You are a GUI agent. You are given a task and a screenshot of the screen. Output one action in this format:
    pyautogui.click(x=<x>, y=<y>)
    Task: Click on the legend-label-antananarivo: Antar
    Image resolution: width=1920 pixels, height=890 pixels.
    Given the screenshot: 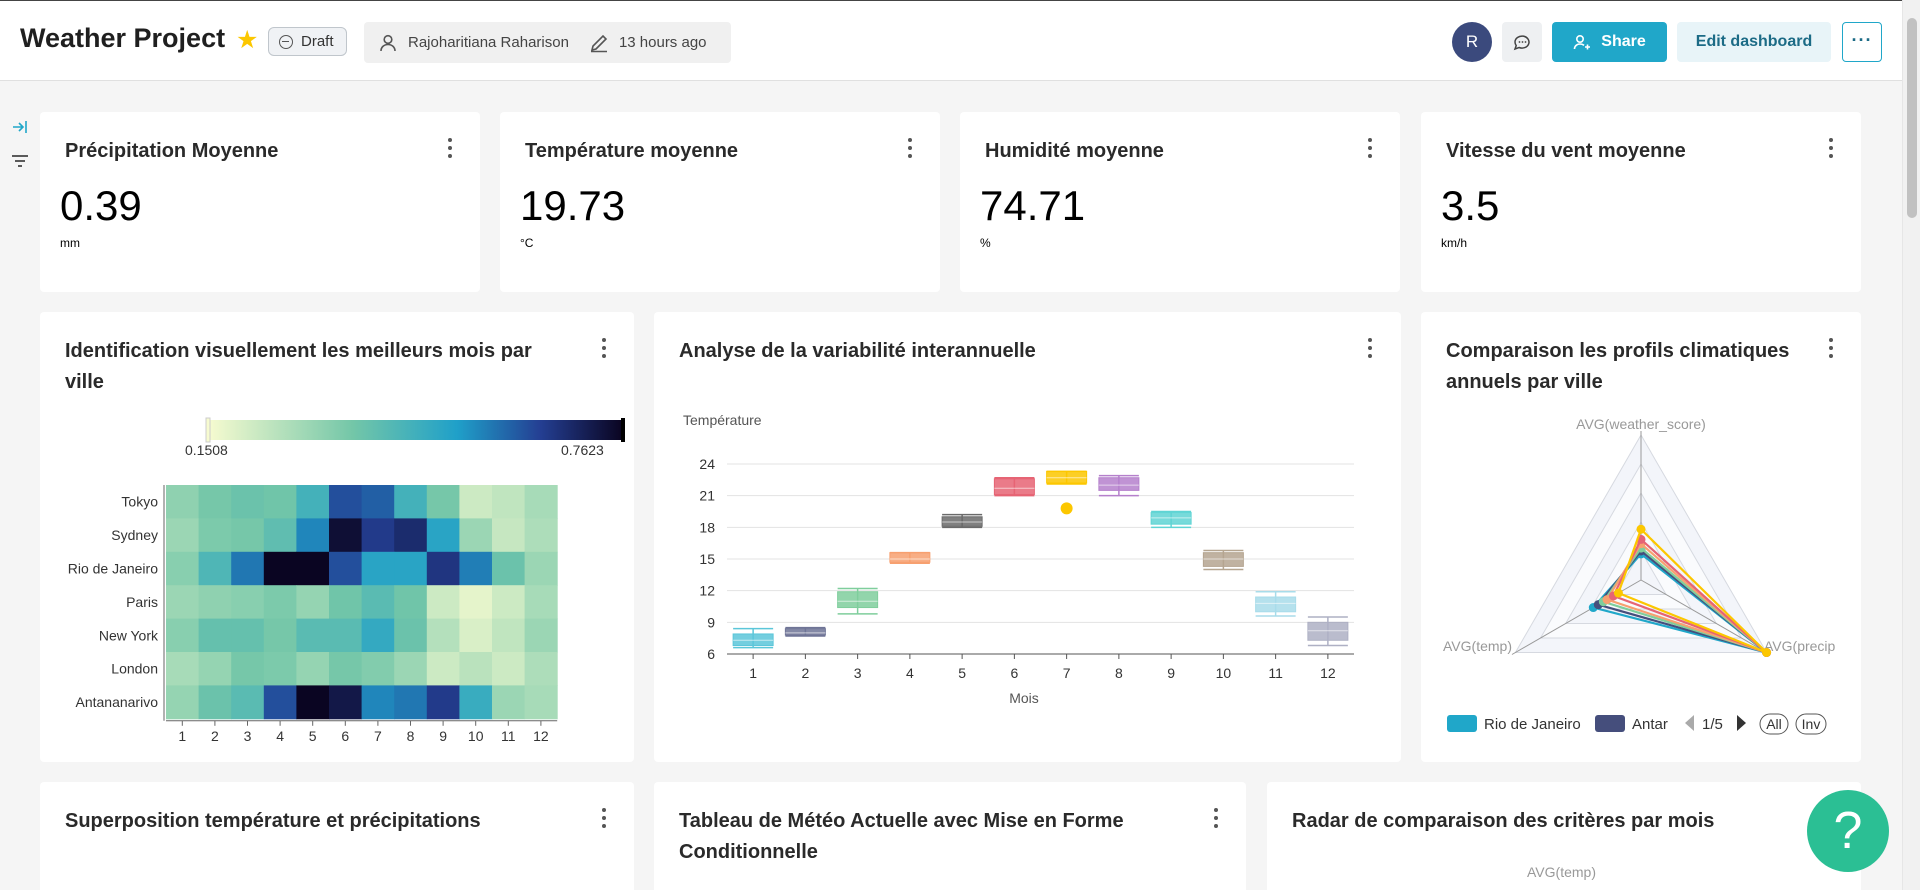 What is the action you would take?
    pyautogui.click(x=1650, y=724)
    